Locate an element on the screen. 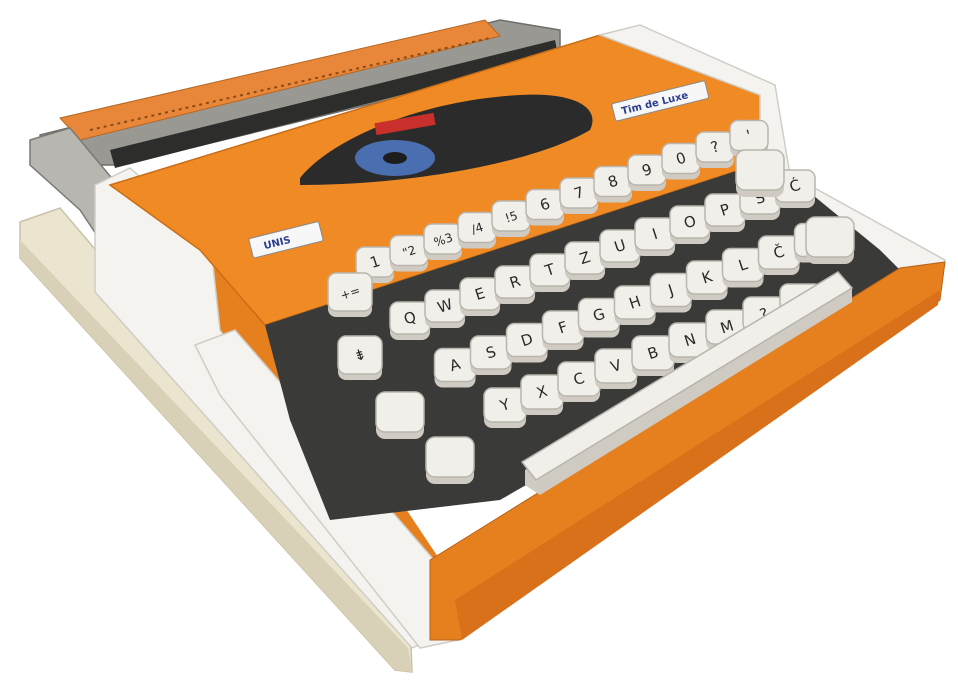 This screenshot has width=958, height=690. key-row2-7: I is located at coordinates (655, 236).